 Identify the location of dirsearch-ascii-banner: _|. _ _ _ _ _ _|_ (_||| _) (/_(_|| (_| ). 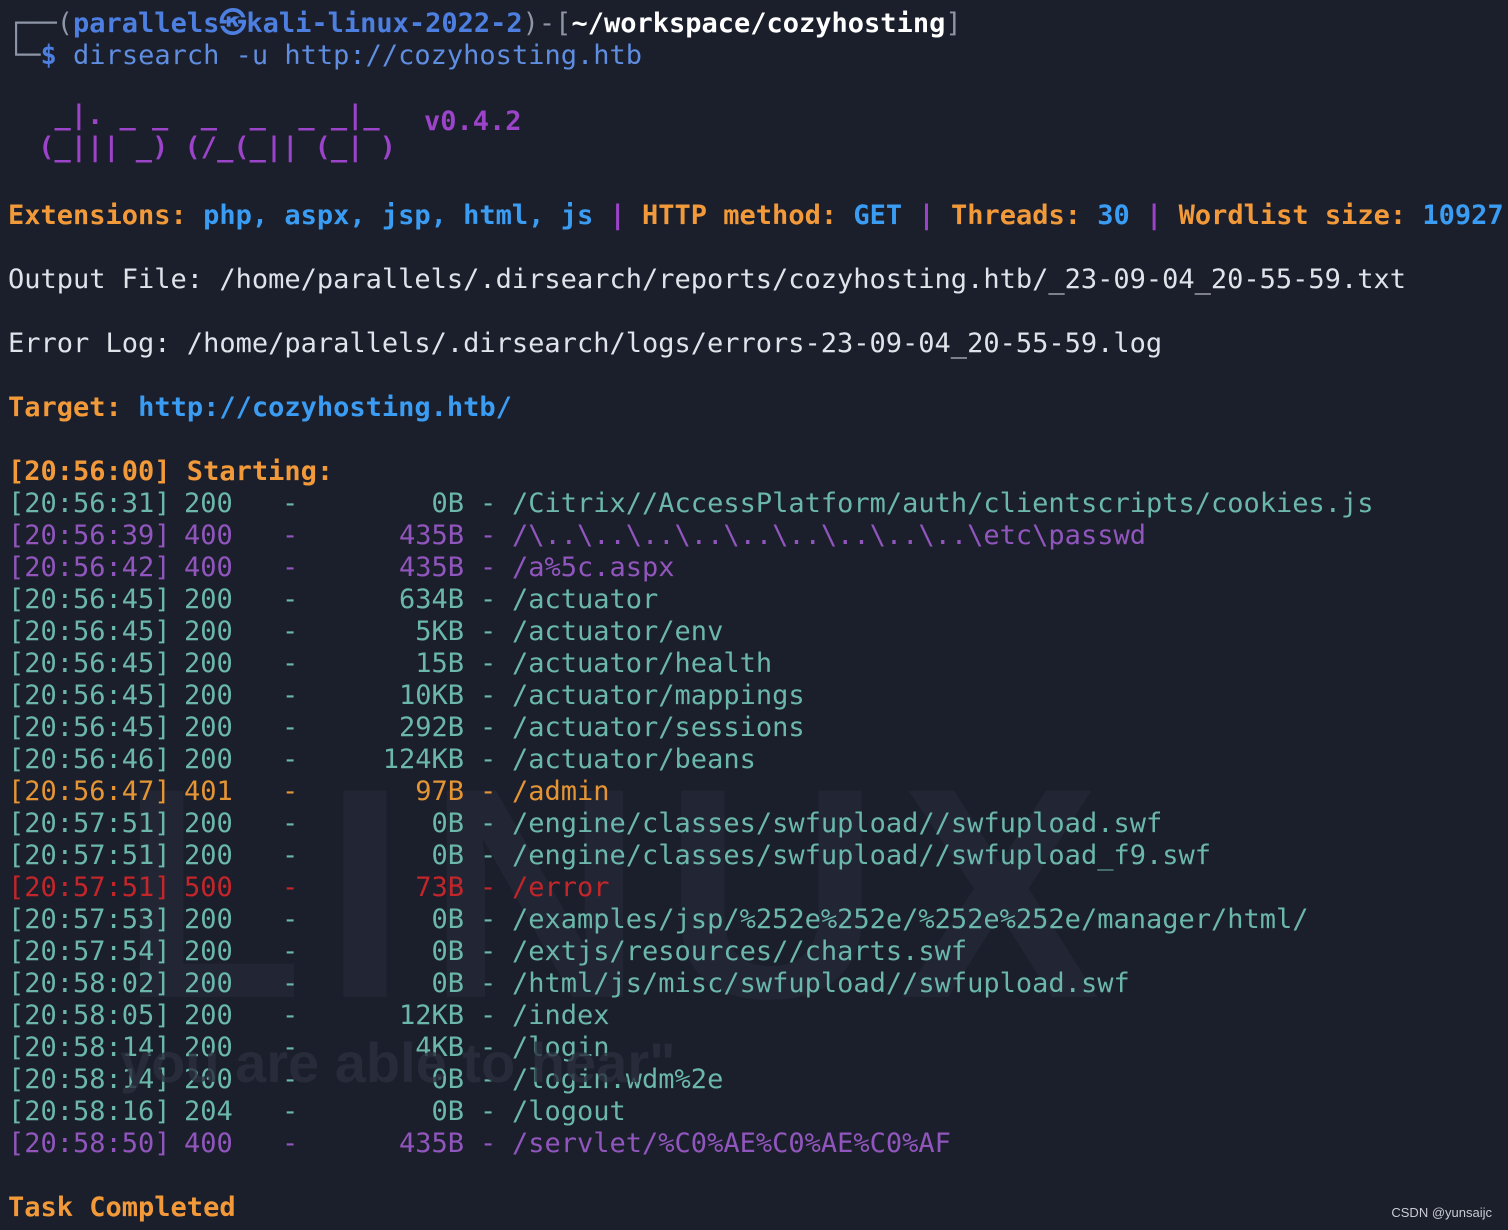
(209, 132).